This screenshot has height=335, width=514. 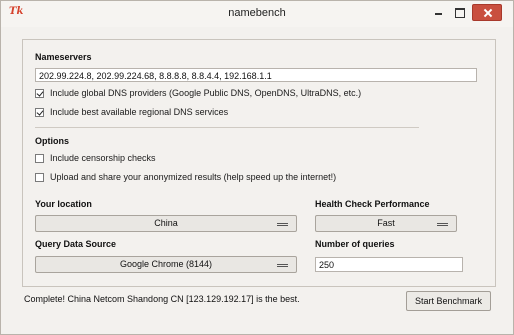 What do you see at coordinates (227, 127) in the screenshot?
I see `section-divider` at bounding box center [227, 127].